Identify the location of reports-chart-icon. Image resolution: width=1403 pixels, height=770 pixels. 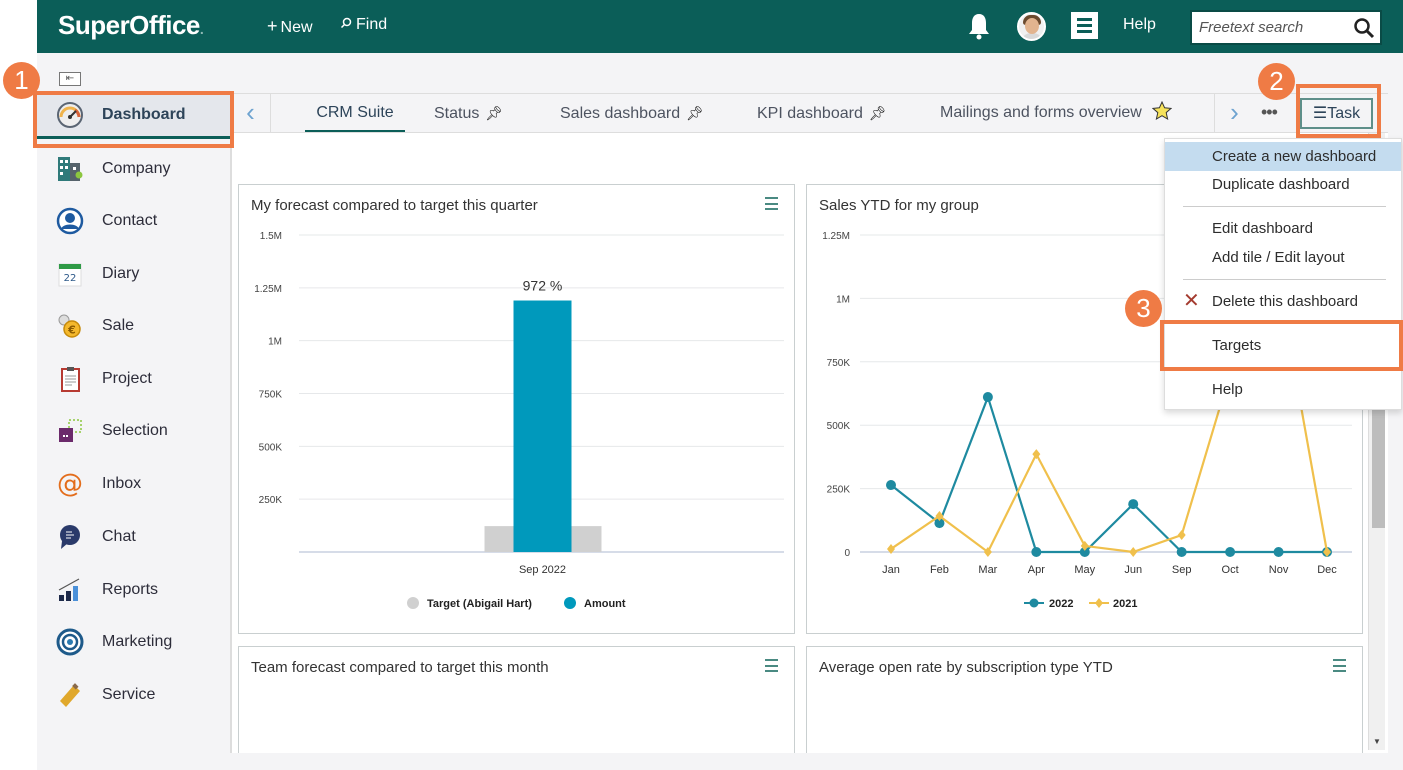
(69, 589).